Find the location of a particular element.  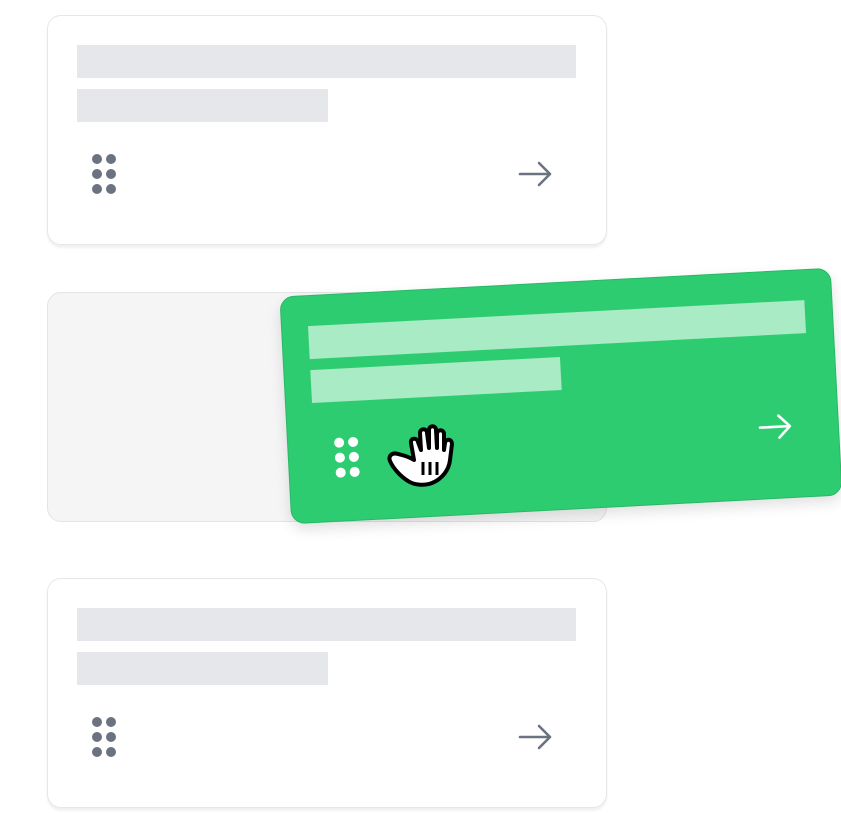

grab-hand-cursor-icon is located at coordinates (422, 455).